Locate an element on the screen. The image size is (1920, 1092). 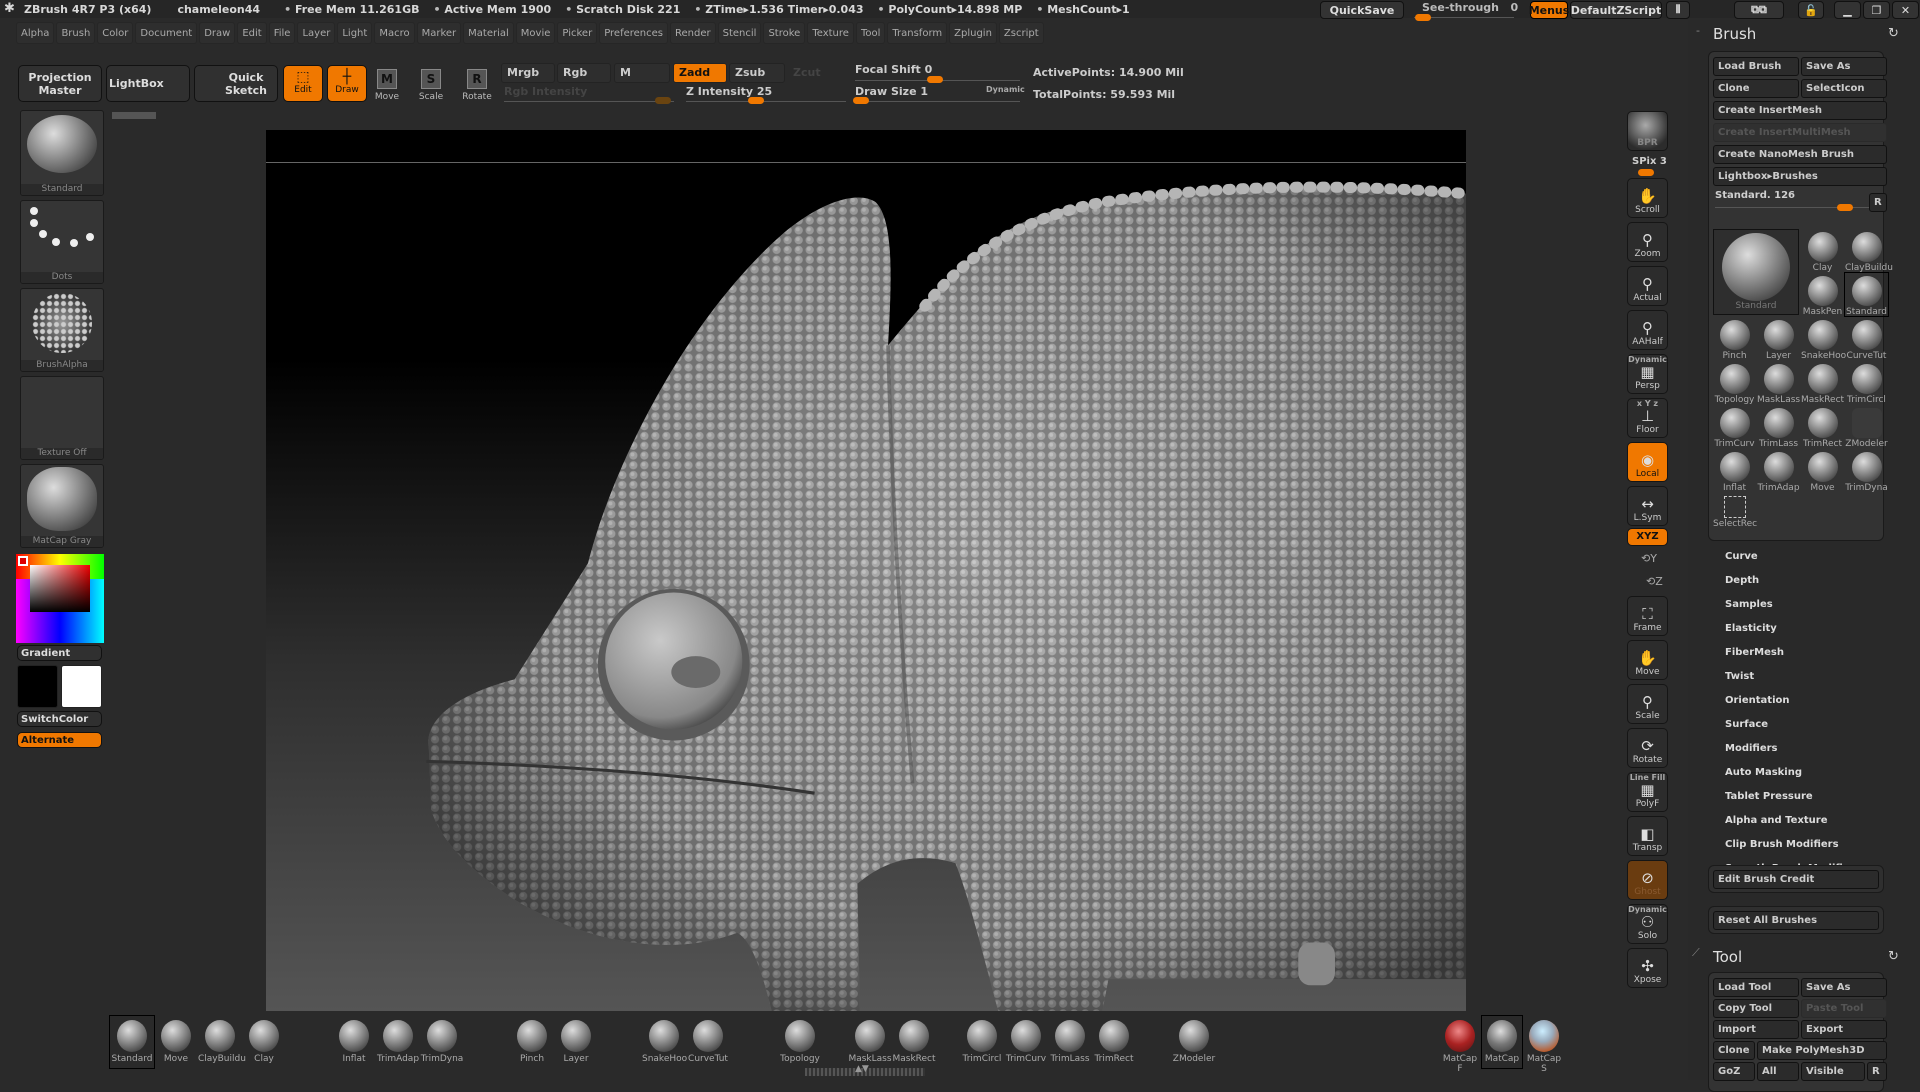
quicksave-button: QuickSave is located at coordinates (1362, 10).